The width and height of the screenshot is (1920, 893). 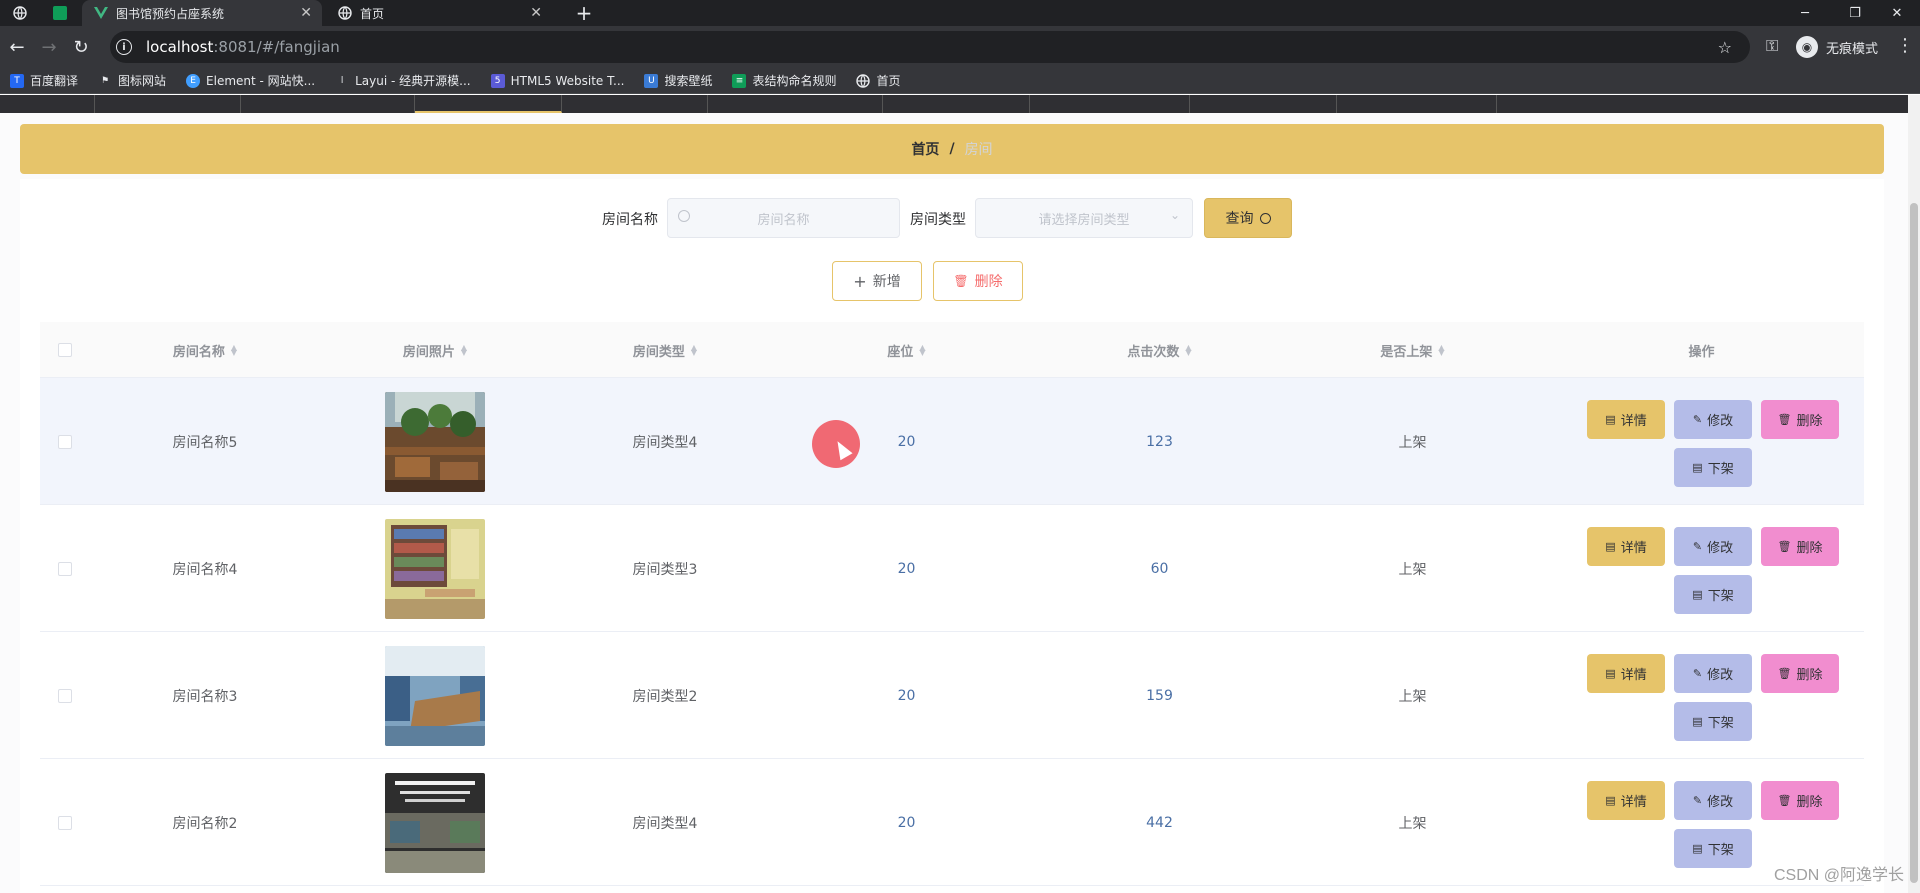 What do you see at coordinates (665, 823) in the screenshot?
I see `room-type-cell: 房间类型4` at bounding box center [665, 823].